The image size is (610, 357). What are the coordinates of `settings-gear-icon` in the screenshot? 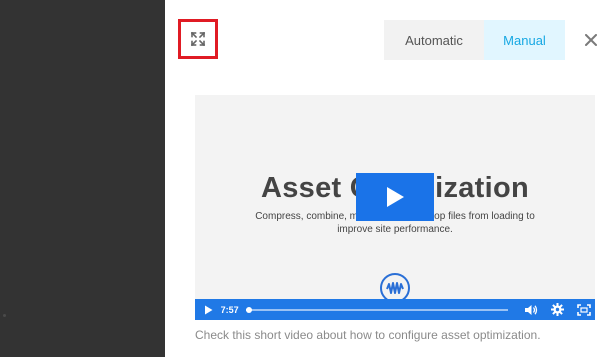 It's located at (558, 309).